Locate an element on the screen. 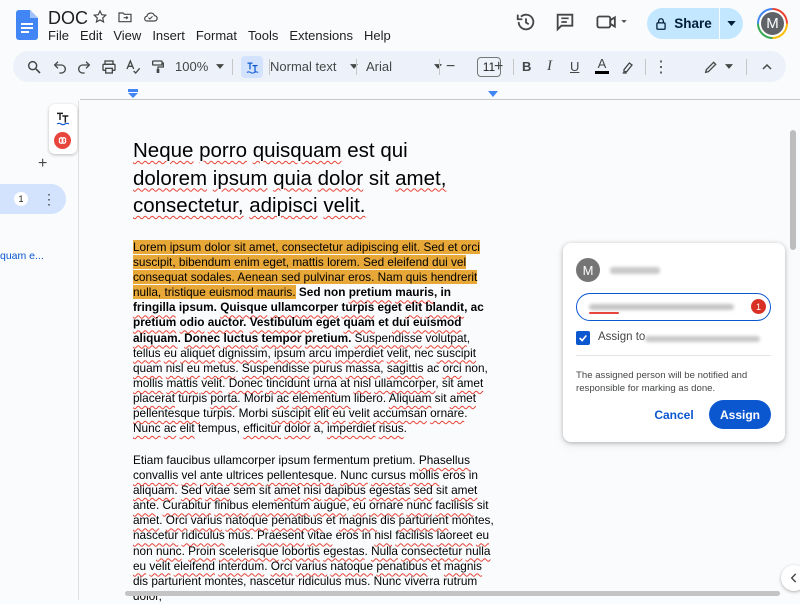  share-label: Share is located at coordinates (693, 23).